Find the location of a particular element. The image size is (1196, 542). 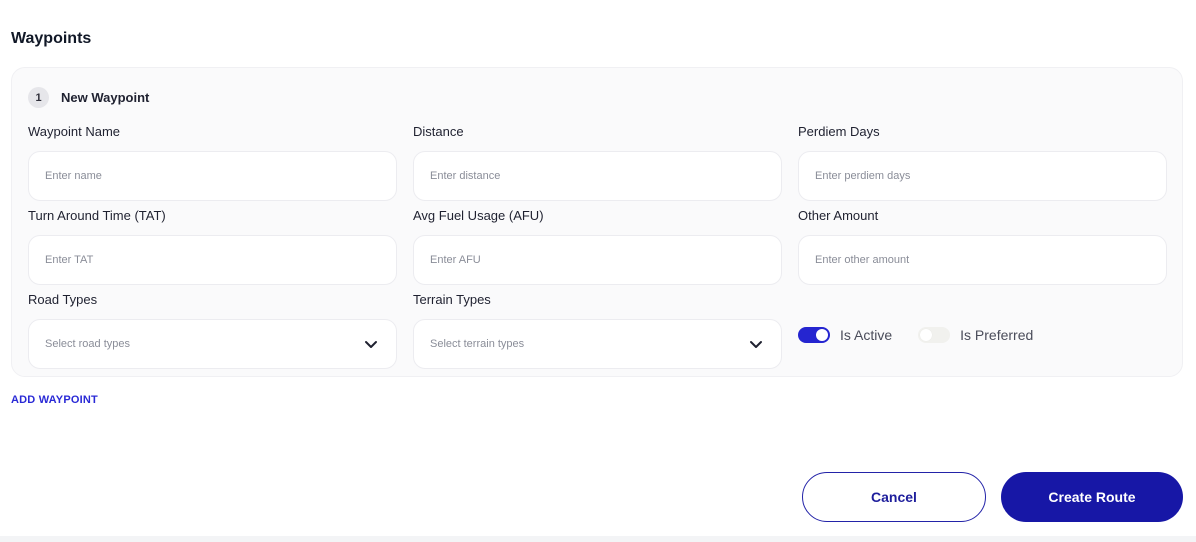

tat-input: Enter TAT is located at coordinates (212, 260).